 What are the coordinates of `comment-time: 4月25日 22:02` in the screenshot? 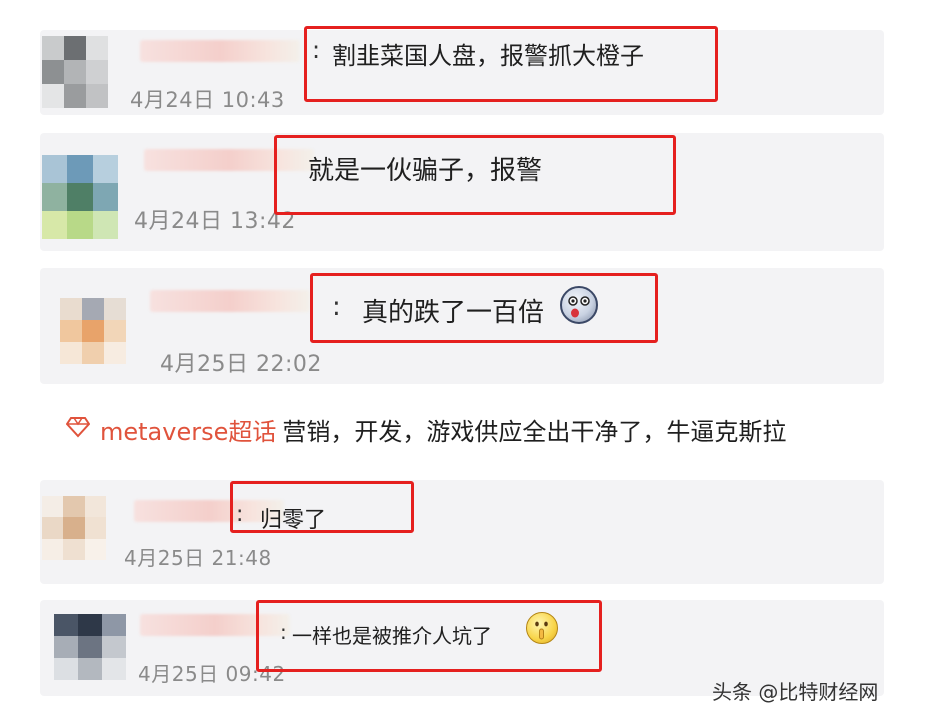 It's located at (241, 364).